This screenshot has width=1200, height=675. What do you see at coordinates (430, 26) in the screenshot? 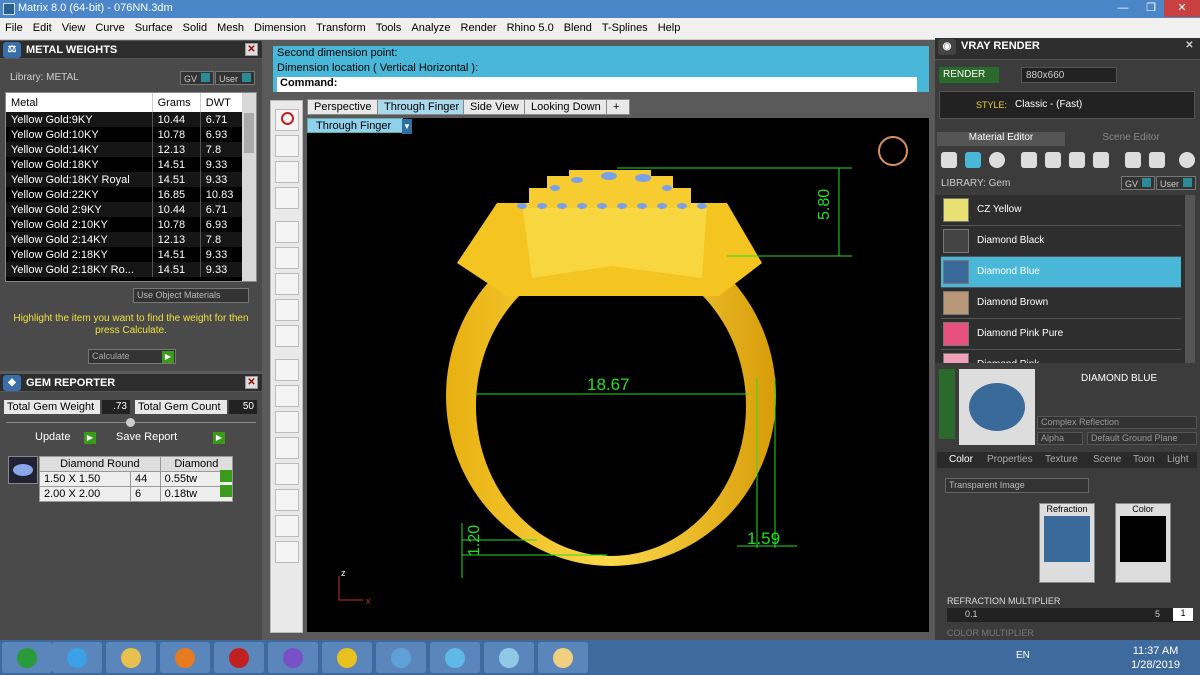
I see `menu-analyze: Analyze` at bounding box center [430, 26].